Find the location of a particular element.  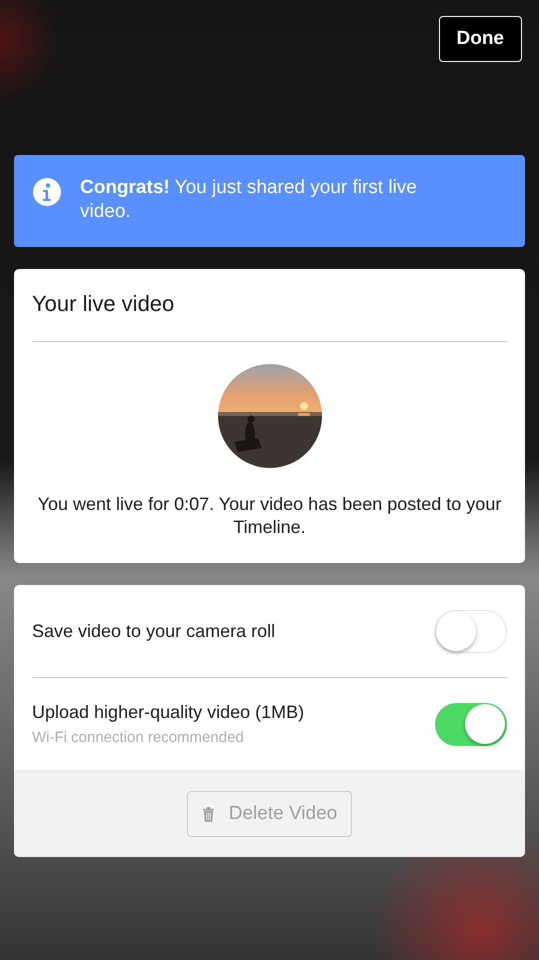

setting-label: Save video to your camera roll is located at coordinates (154, 631).